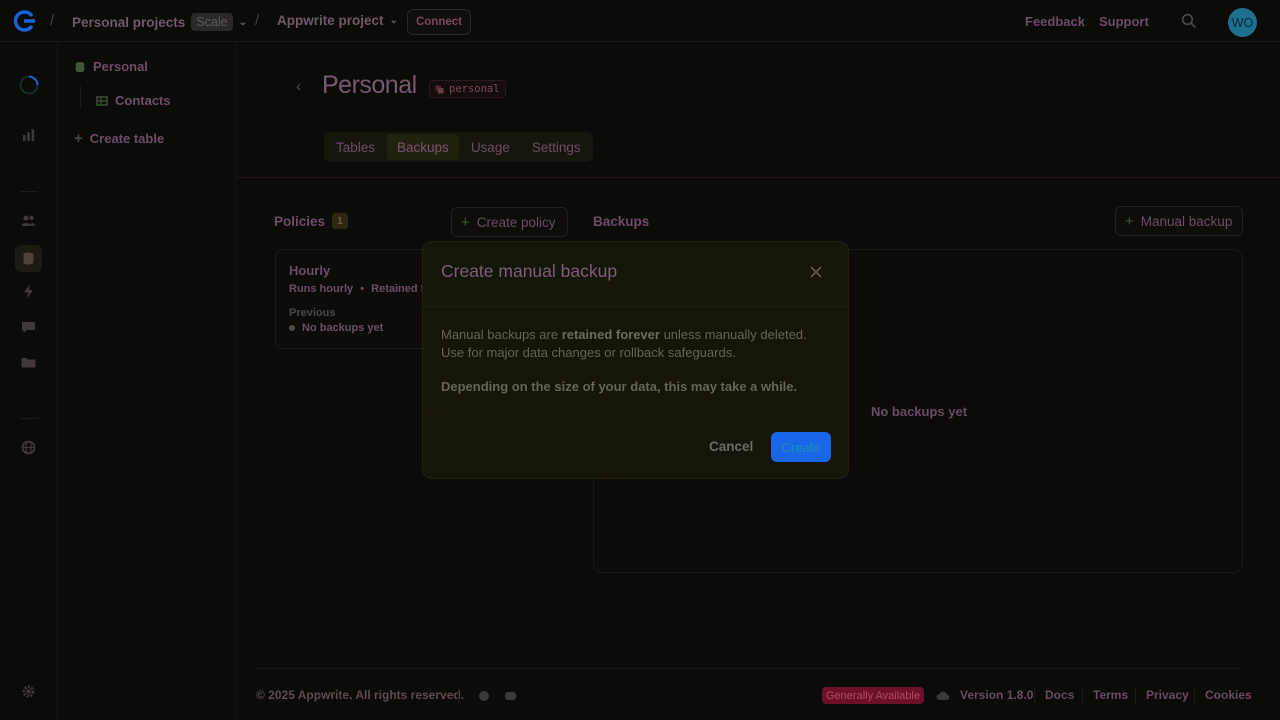 Image resolution: width=1280 pixels, height=720 pixels. I want to click on id-badge: personal, so click(467, 89).